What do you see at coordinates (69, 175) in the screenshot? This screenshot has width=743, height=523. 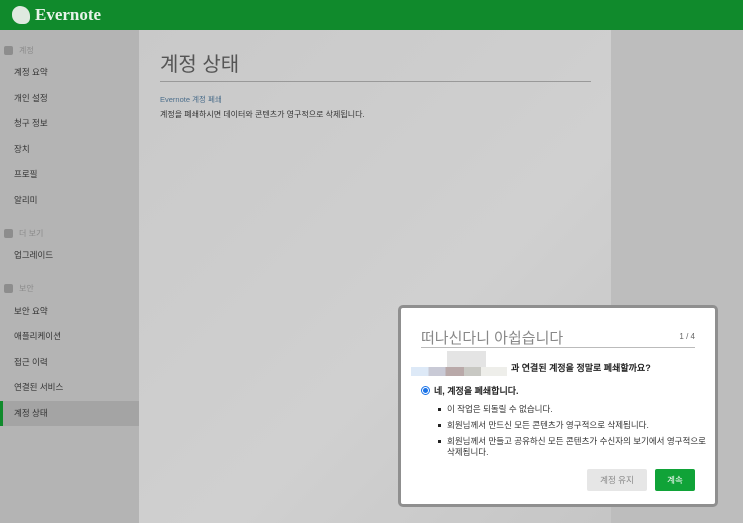 I see `sidebar-item-profile: 프로필` at bounding box center [69, 175].